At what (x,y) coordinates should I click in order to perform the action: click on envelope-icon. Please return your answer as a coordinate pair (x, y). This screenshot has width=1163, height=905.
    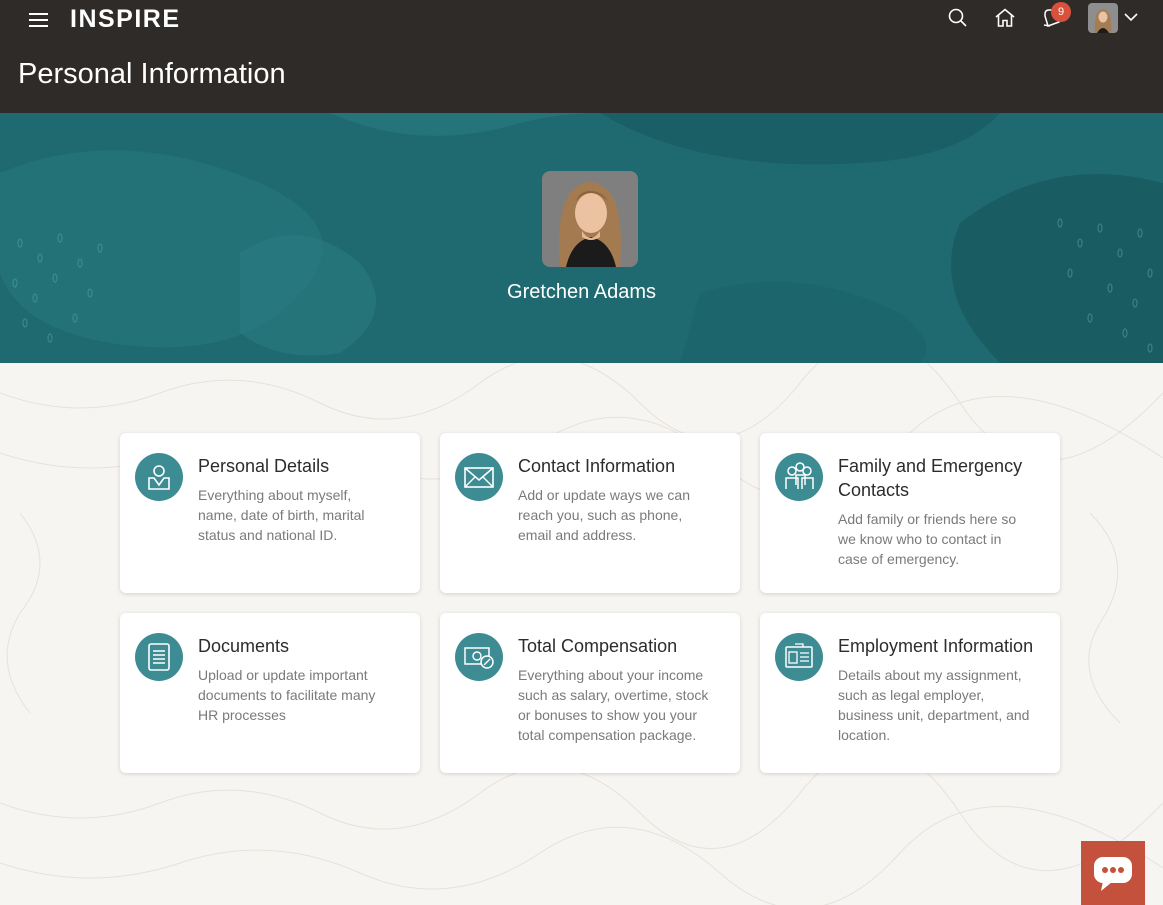
    Looking at the image, I should click on (479, 477).